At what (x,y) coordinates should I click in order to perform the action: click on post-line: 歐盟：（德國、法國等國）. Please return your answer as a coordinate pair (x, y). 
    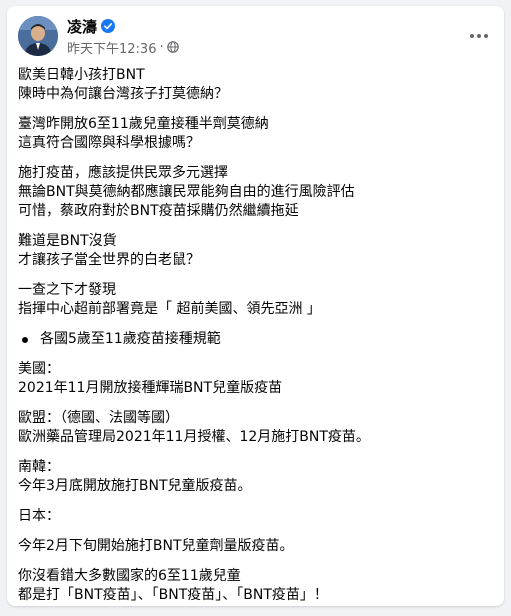
    Looking at the image, I should click on (98, 418).